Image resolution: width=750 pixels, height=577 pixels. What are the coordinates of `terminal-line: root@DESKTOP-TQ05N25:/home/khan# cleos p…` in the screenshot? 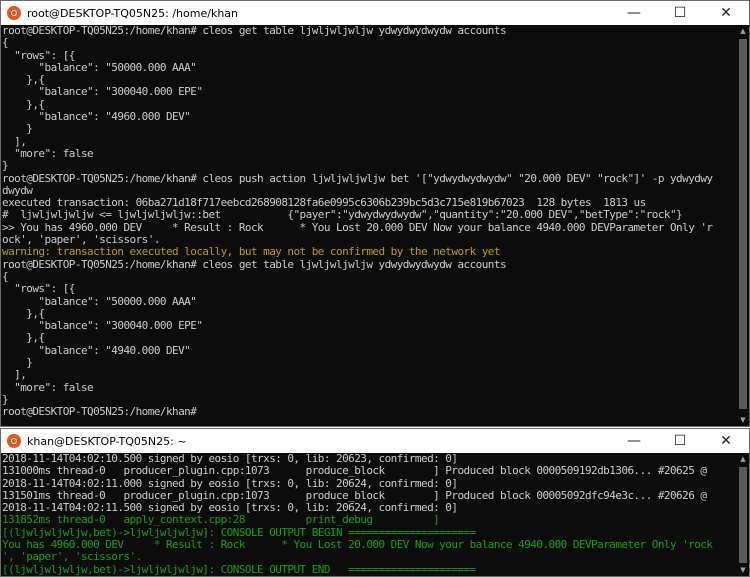 It's located at (357, 178).